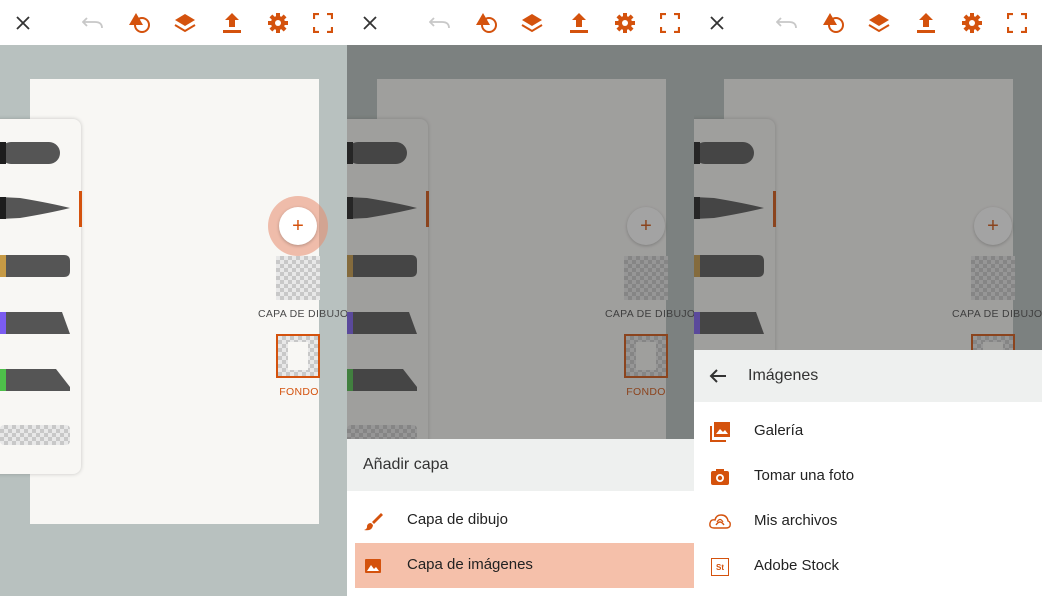  Describe the element at coordinates (457, 519) in the screenshot. I see `item-label: Capa de dibujo` at that location.